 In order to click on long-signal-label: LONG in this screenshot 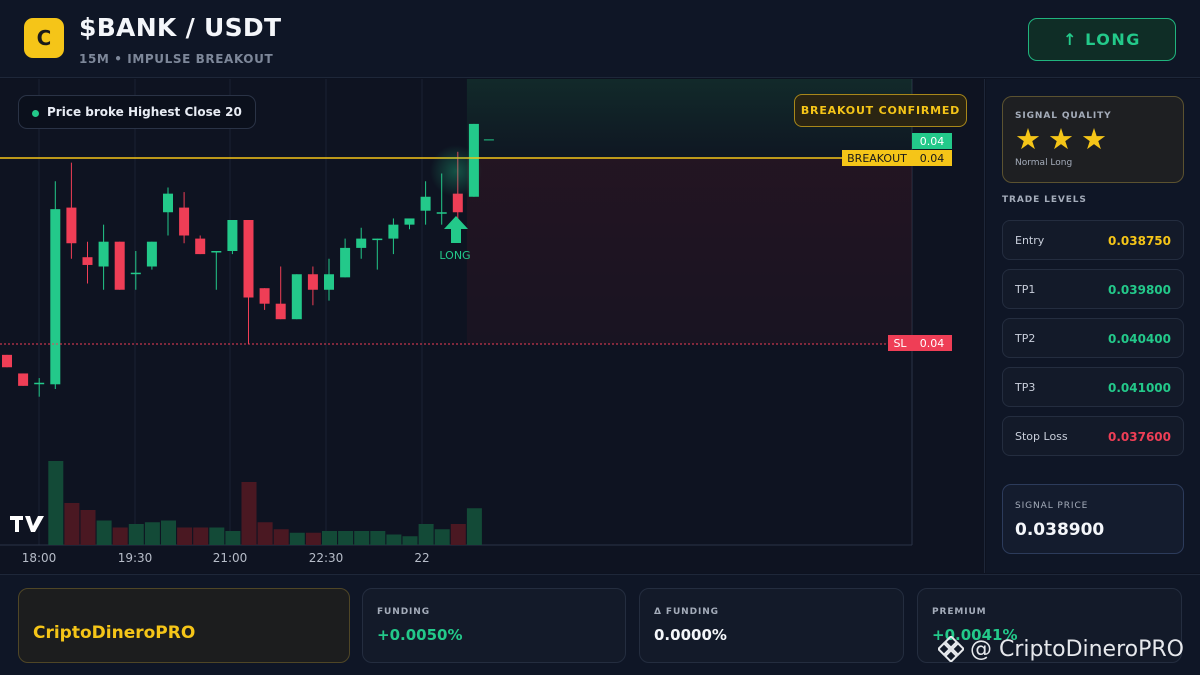, I will do `click(454, 255)`.